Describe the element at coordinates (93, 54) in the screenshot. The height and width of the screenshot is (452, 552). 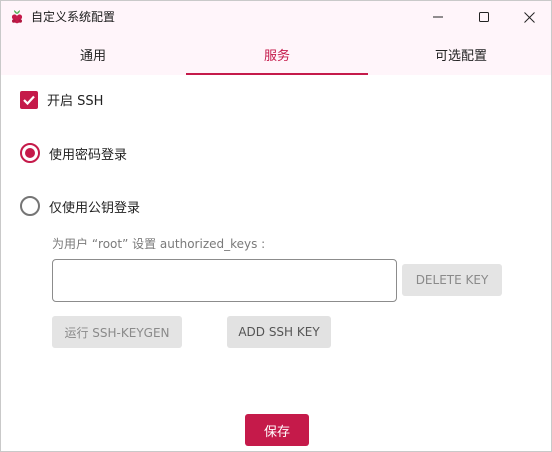
I see `tab-general: 通用` at that location.